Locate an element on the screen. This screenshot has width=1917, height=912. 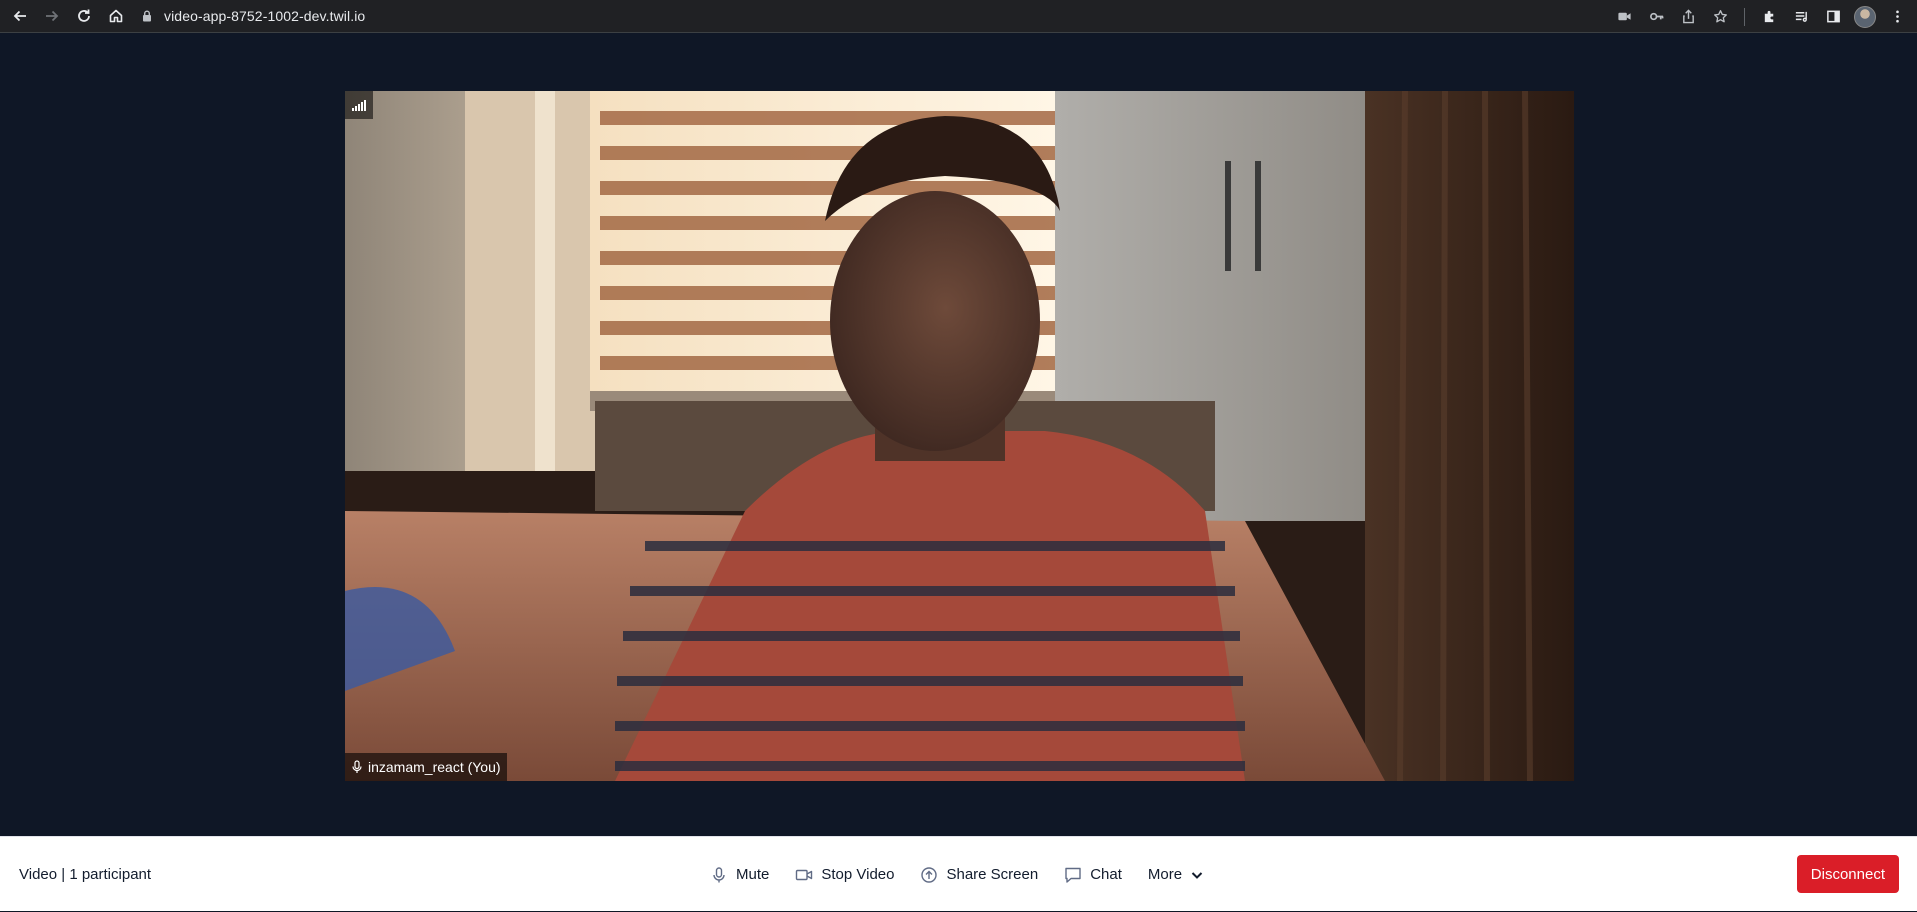
mute-label: Mute is located at coordinates (753, 874).